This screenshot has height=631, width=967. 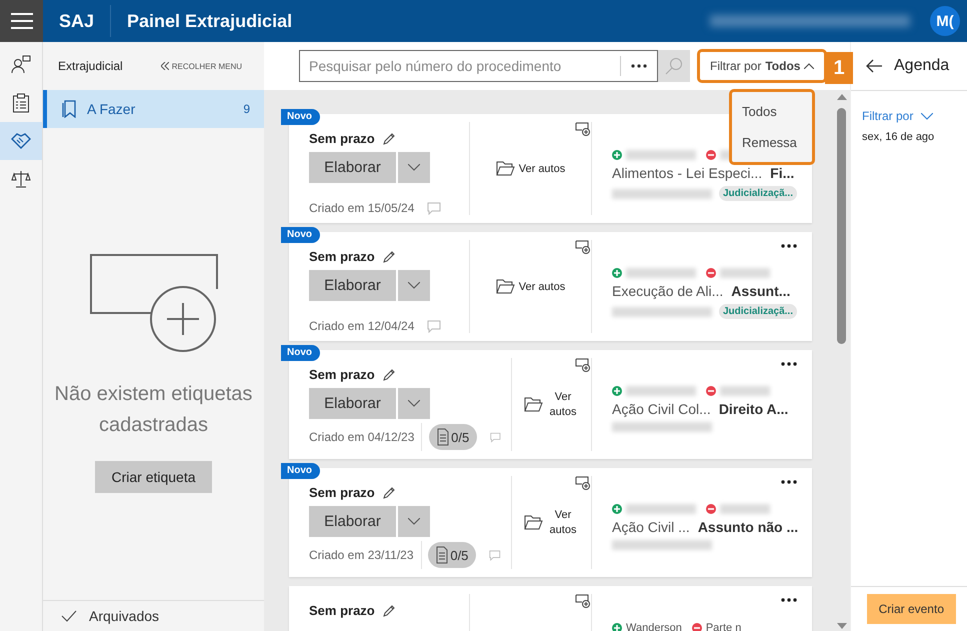 I want to click on back-arrow-icon, so click(x=874, y=66).